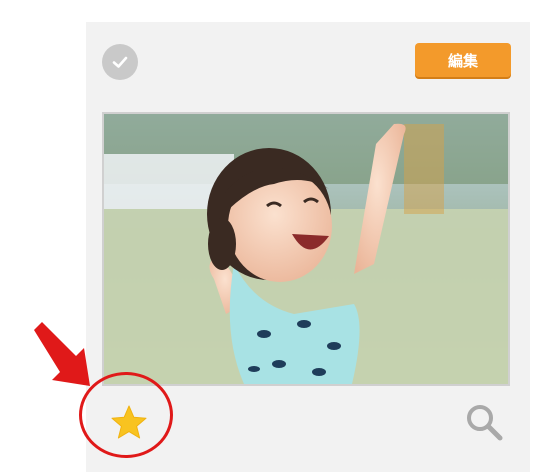  I want to click on select-check-button, so click(120, 62).